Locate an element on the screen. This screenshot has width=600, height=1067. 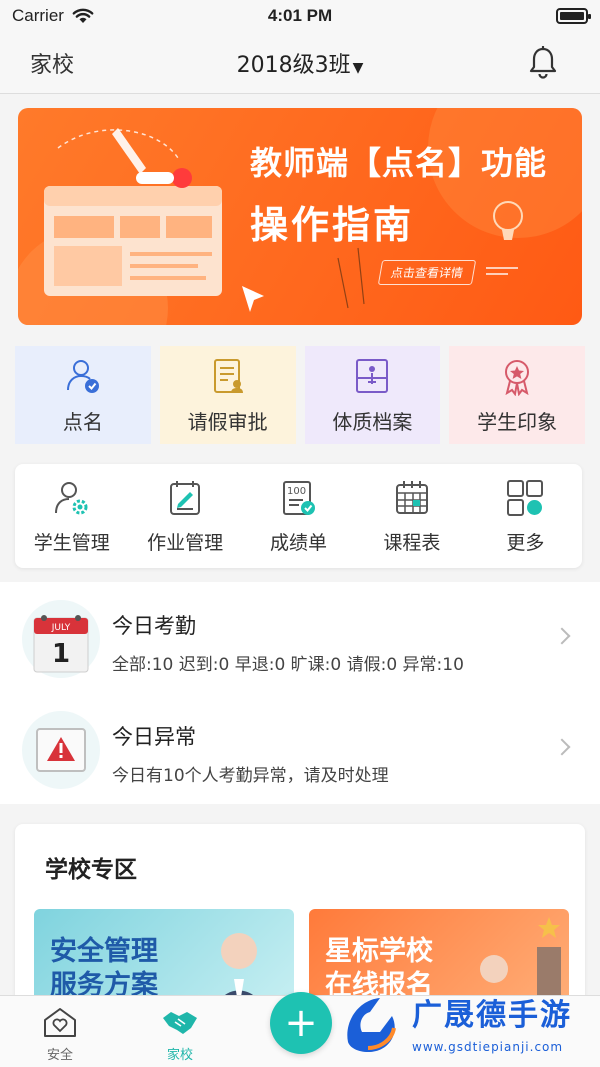
quick-actions: 点名 请假审批 体质档案 学生印象 is located at coordinates (300, 395).